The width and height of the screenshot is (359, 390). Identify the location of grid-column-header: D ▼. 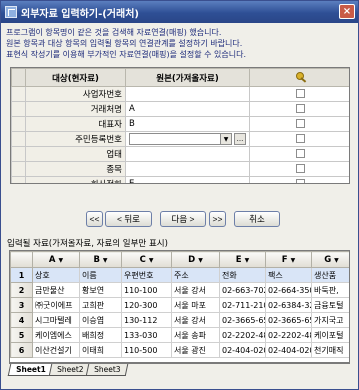
(195, 259).